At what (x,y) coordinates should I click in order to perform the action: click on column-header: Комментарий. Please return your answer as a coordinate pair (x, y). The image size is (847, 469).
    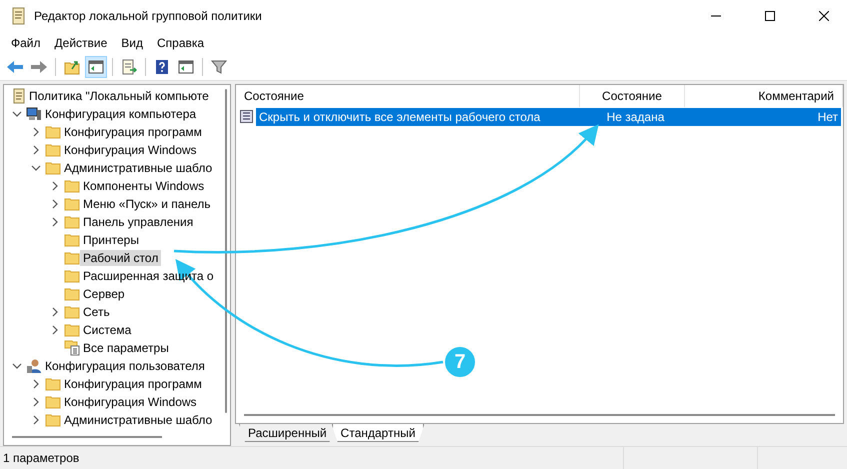
    Looking at the image, I should click on (764, 96).